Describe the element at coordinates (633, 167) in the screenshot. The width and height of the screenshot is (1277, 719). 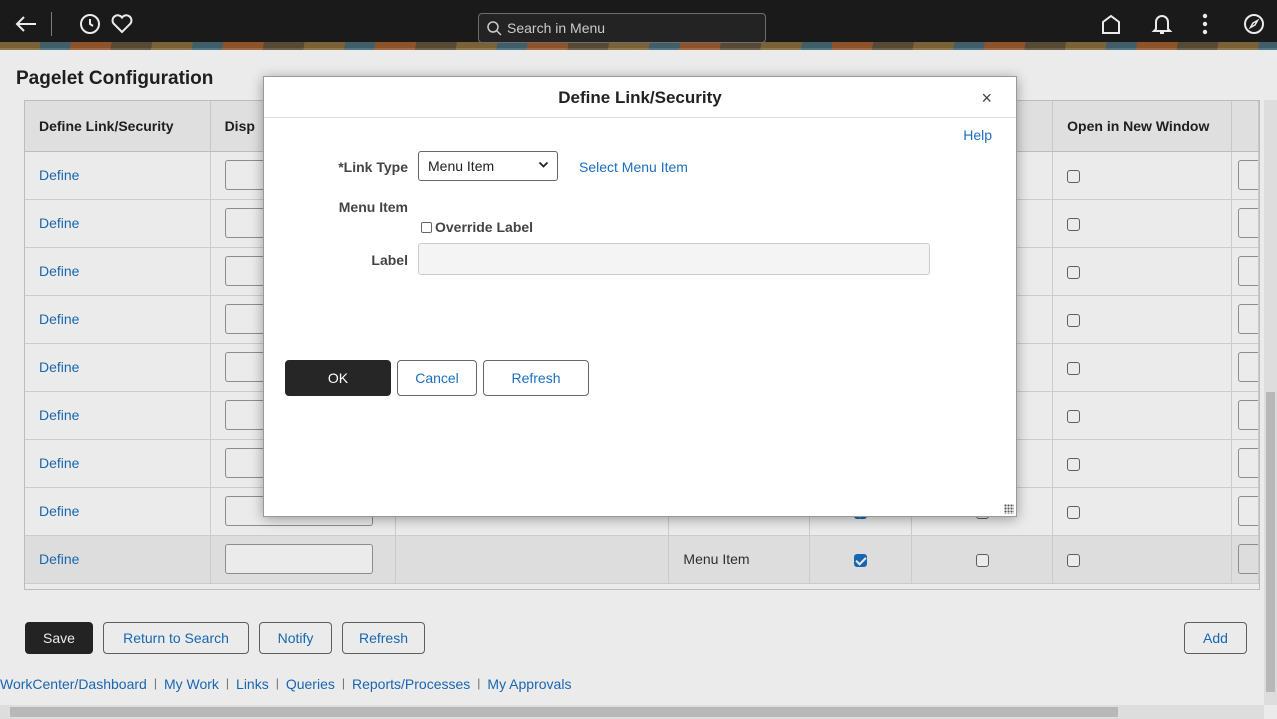
I see `select-menu-item-link: Select Menu Item` at that location.